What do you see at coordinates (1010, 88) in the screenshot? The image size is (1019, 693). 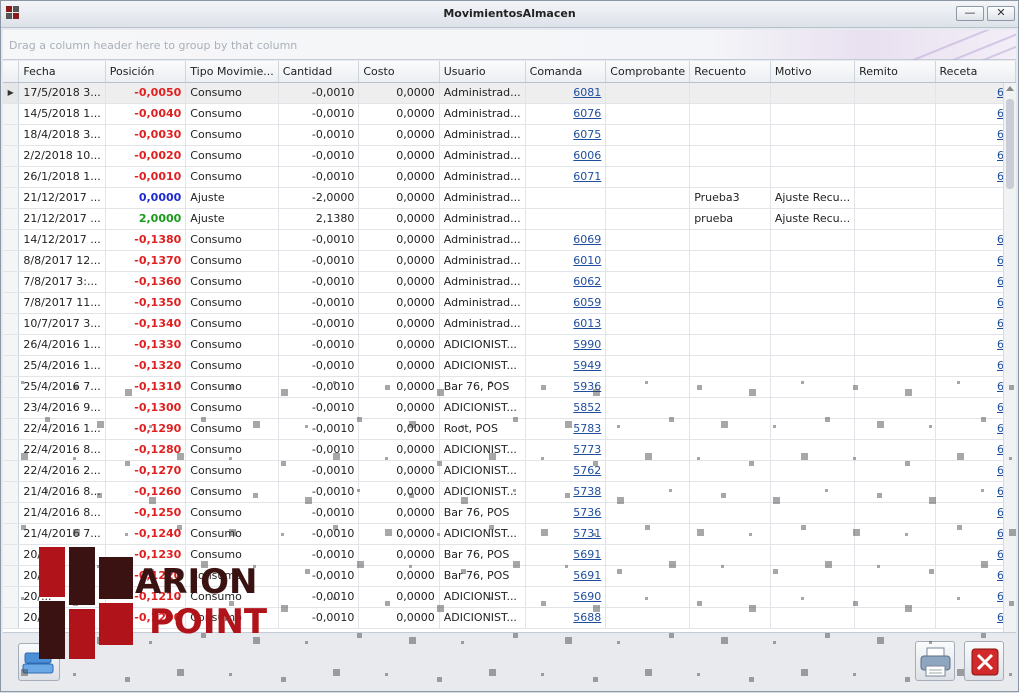 I see `scroll-up-arrow-icon` at bounding box center [1010, 88].